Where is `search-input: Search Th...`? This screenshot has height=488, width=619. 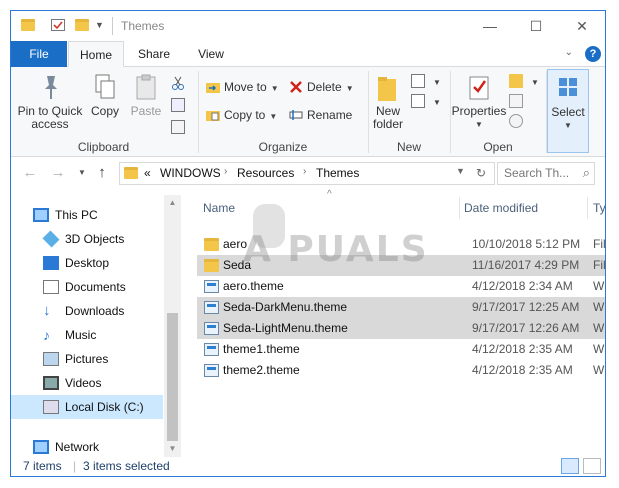 search-input: Search Th... is located at coordinates (536, 173).